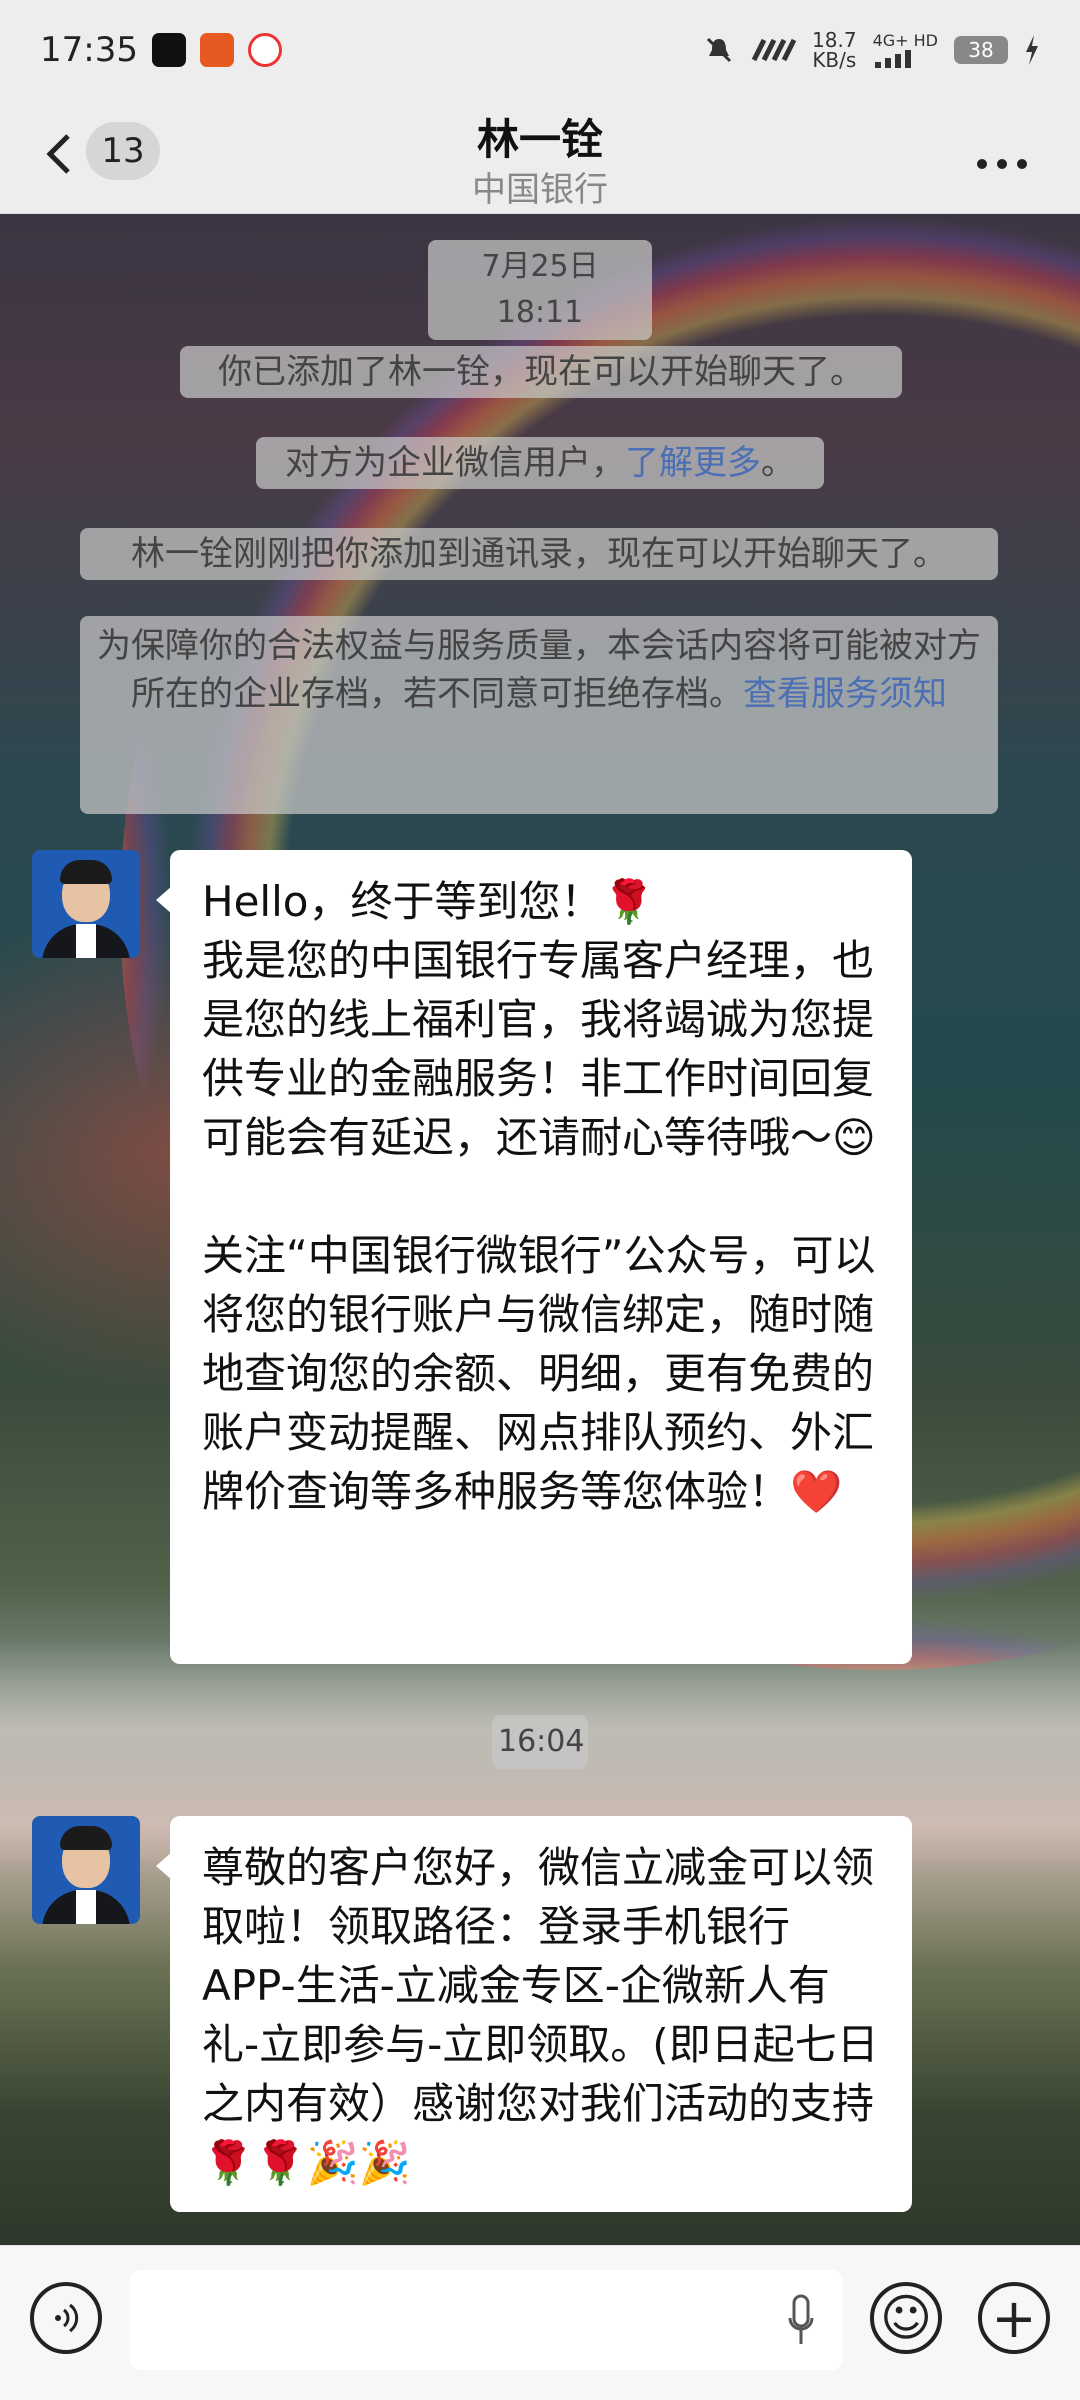  Describe the element at coordinates (693, 463) in the screenshot. I see `learn-more-link: 了解更多` at that location.